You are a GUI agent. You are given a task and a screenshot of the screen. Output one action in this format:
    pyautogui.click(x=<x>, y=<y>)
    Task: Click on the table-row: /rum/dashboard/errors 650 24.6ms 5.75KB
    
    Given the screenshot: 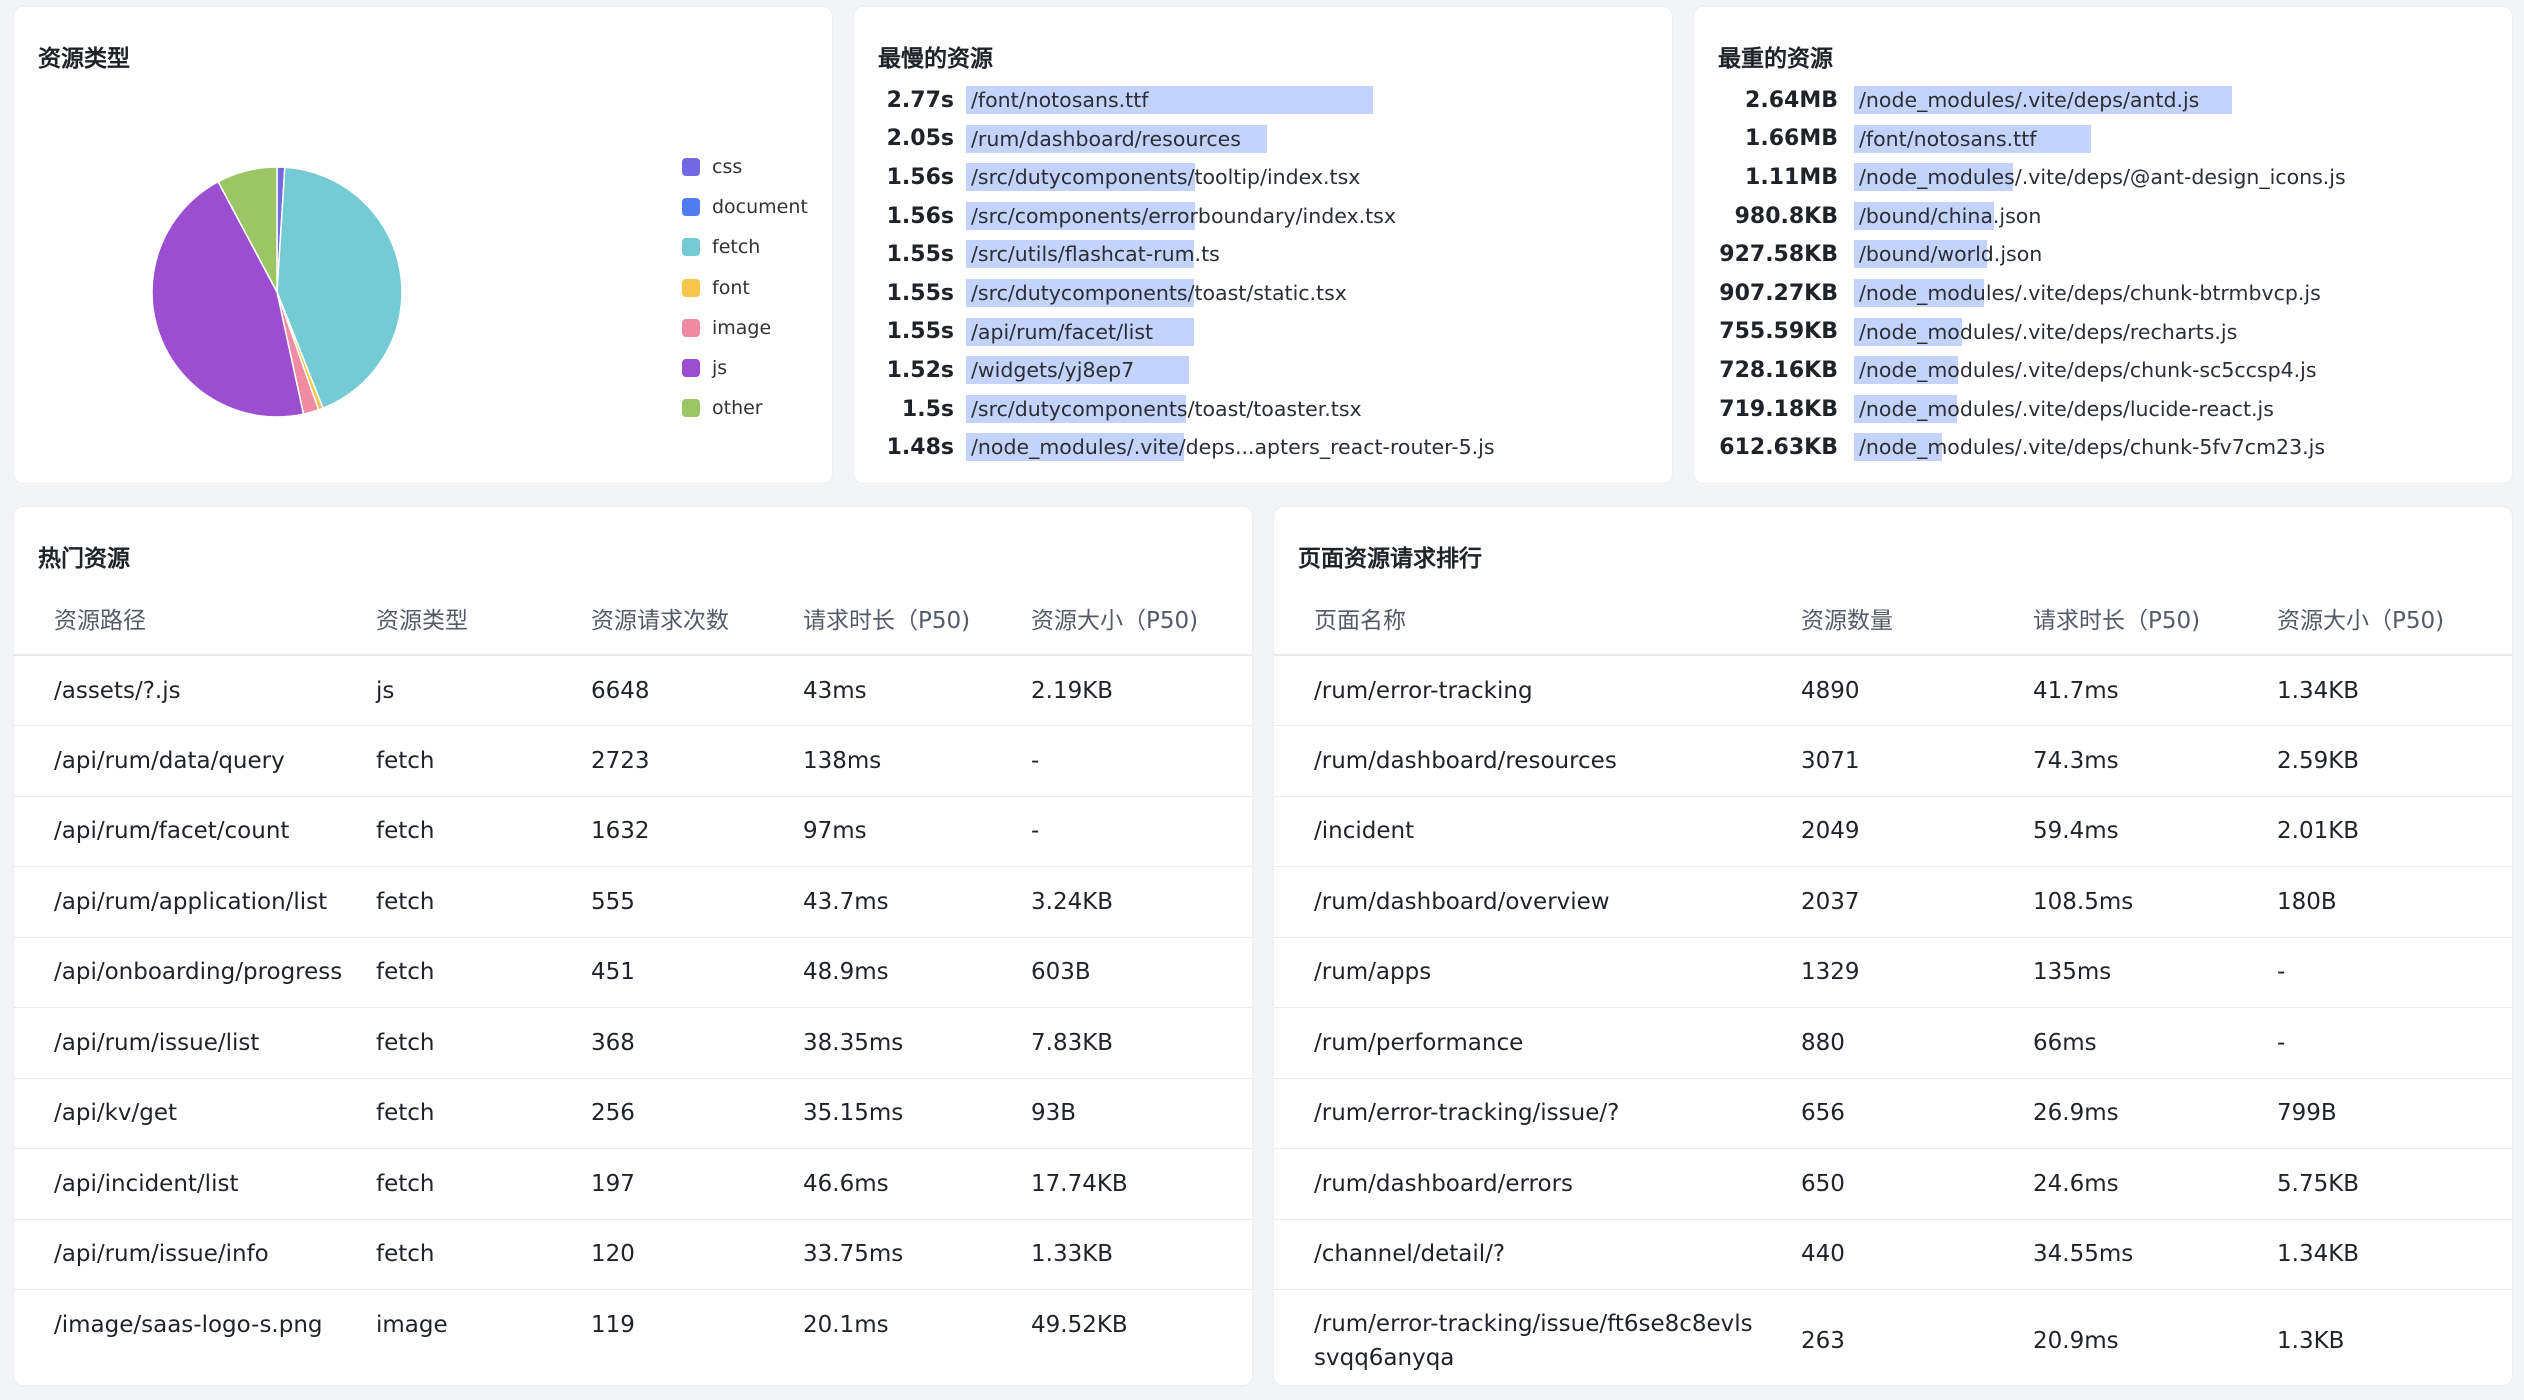 What is the action you would take?
    pyautogui.click(x=1893, y=1184)
    